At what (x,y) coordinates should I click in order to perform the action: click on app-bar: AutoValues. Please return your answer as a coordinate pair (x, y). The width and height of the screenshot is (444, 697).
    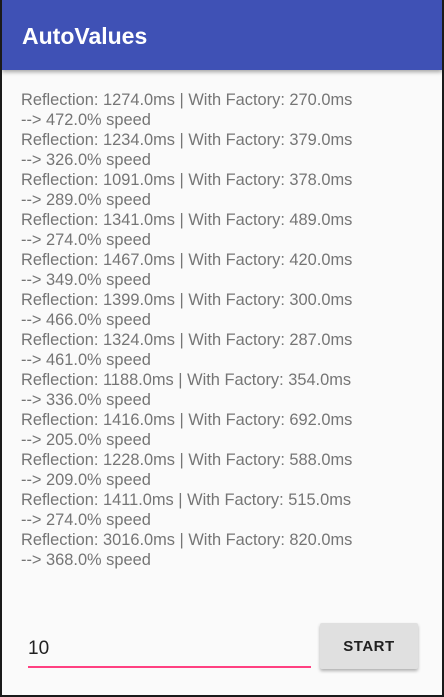
    Looking at the image, I should click on (222, 35).